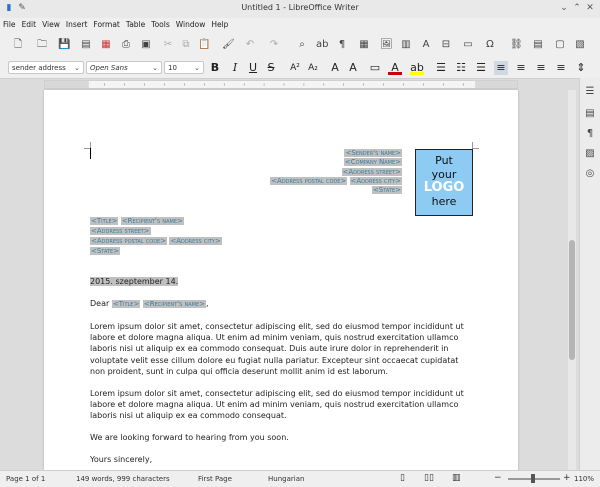 The width and height of the screenshot is (600, 487). What do you see at coordinates (468, 45) in the screenshot?
I see `insert-field-icon: ▭` at bounding box center [468, 45].